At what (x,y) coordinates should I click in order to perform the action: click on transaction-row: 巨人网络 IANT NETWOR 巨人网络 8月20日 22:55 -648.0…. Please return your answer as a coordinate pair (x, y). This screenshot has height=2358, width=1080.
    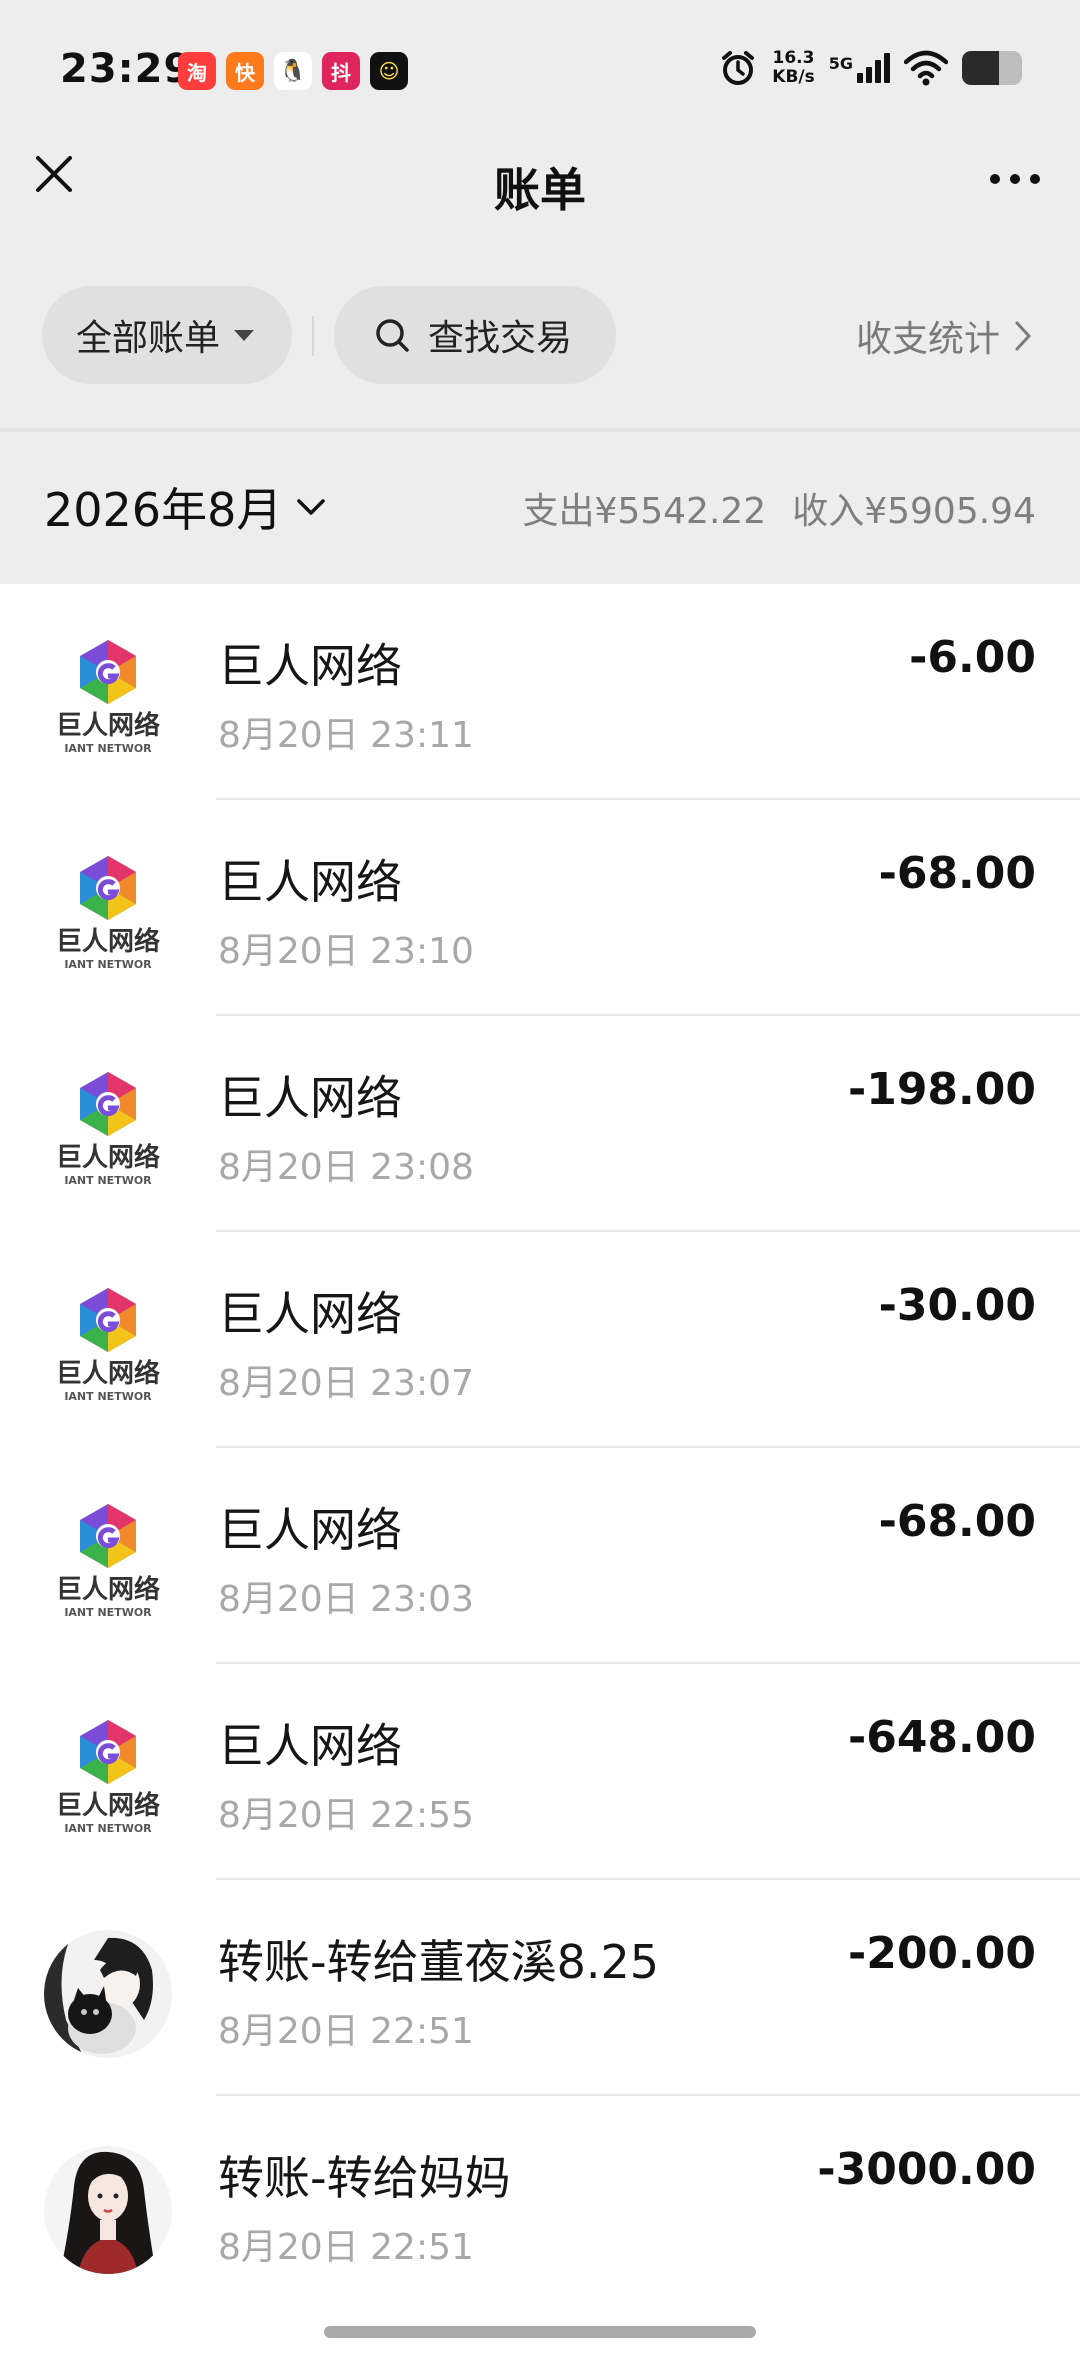
    Looking at the image, I should click on (540, 1772).